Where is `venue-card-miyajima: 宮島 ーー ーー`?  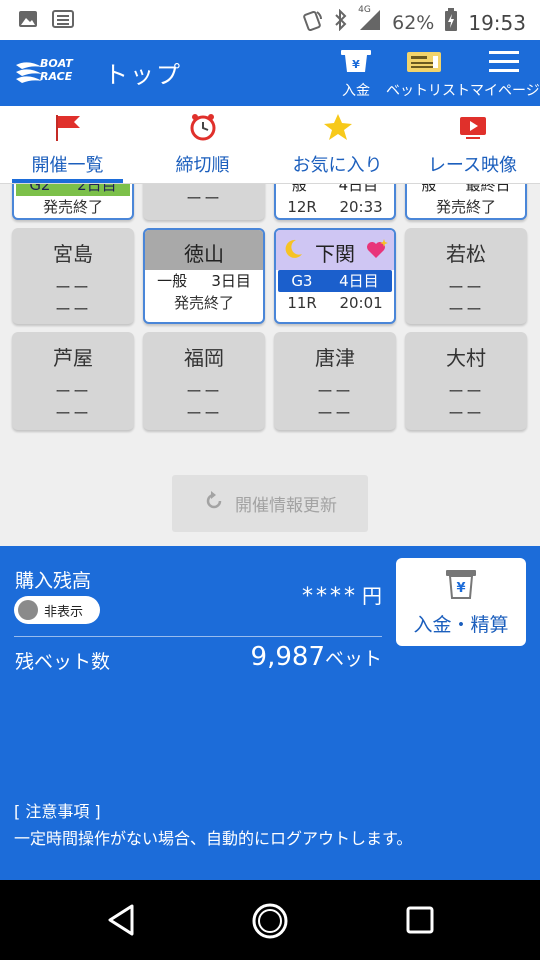
venue-card-miyajima: 宮島 ーー ーー is located at coordinates (73, 276).